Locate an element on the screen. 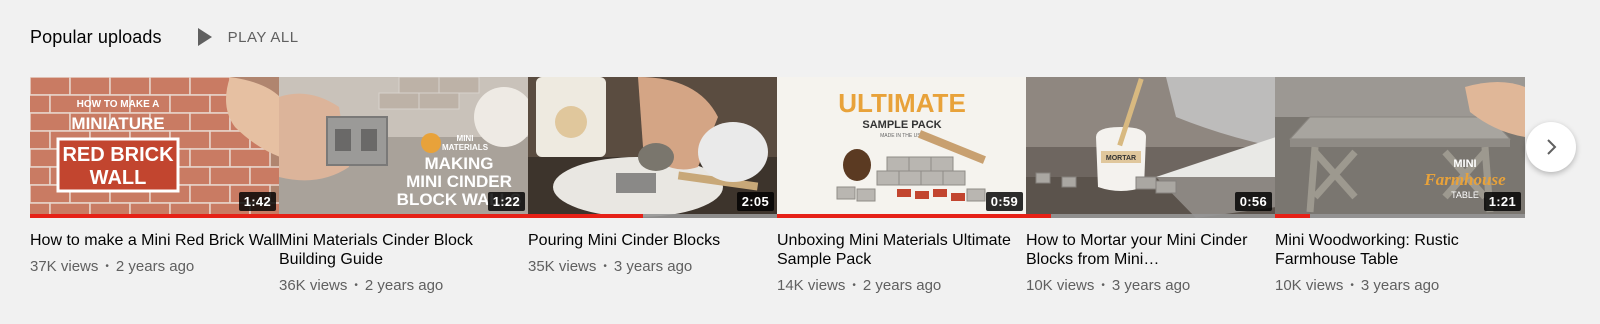  video-stats: 36K views • 2 years ago is located at coordinates (361, 285).